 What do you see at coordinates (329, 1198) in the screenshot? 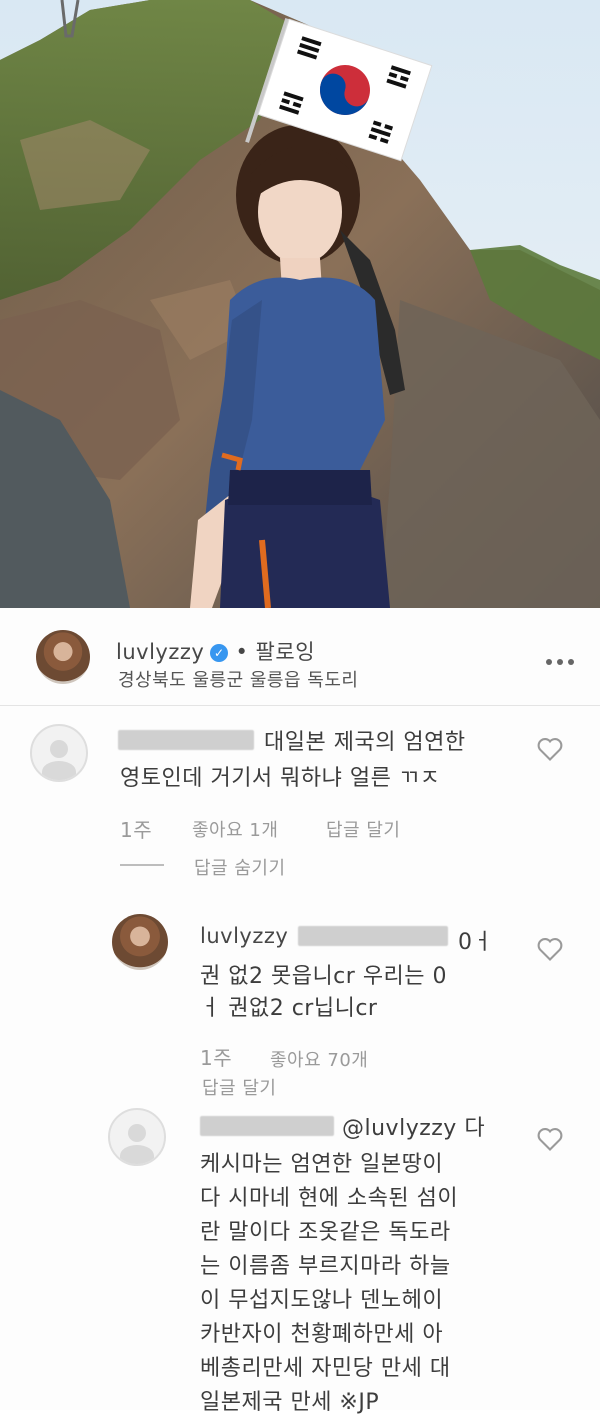
I see `reply-text-line: 다 시마네 현에 소속된 섬이` at bounding box center [329, 1198].